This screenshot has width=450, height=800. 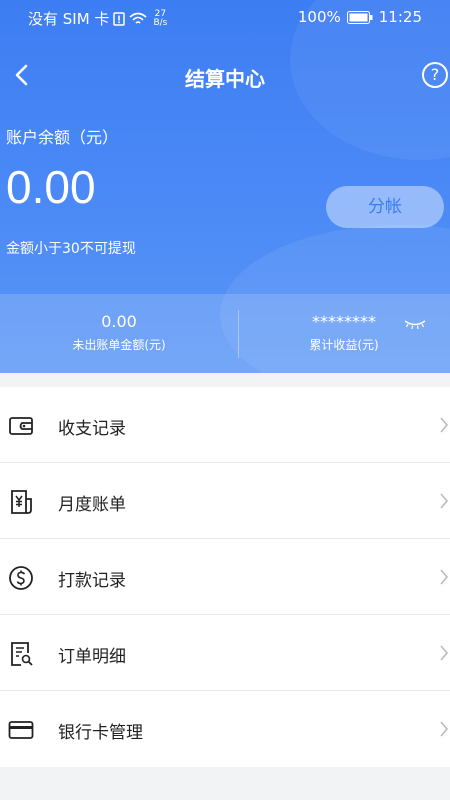 What do you see at coordinates (435, 75) in the screenshot?
I see `help-icon: ?` at bounding box center [435, 75].